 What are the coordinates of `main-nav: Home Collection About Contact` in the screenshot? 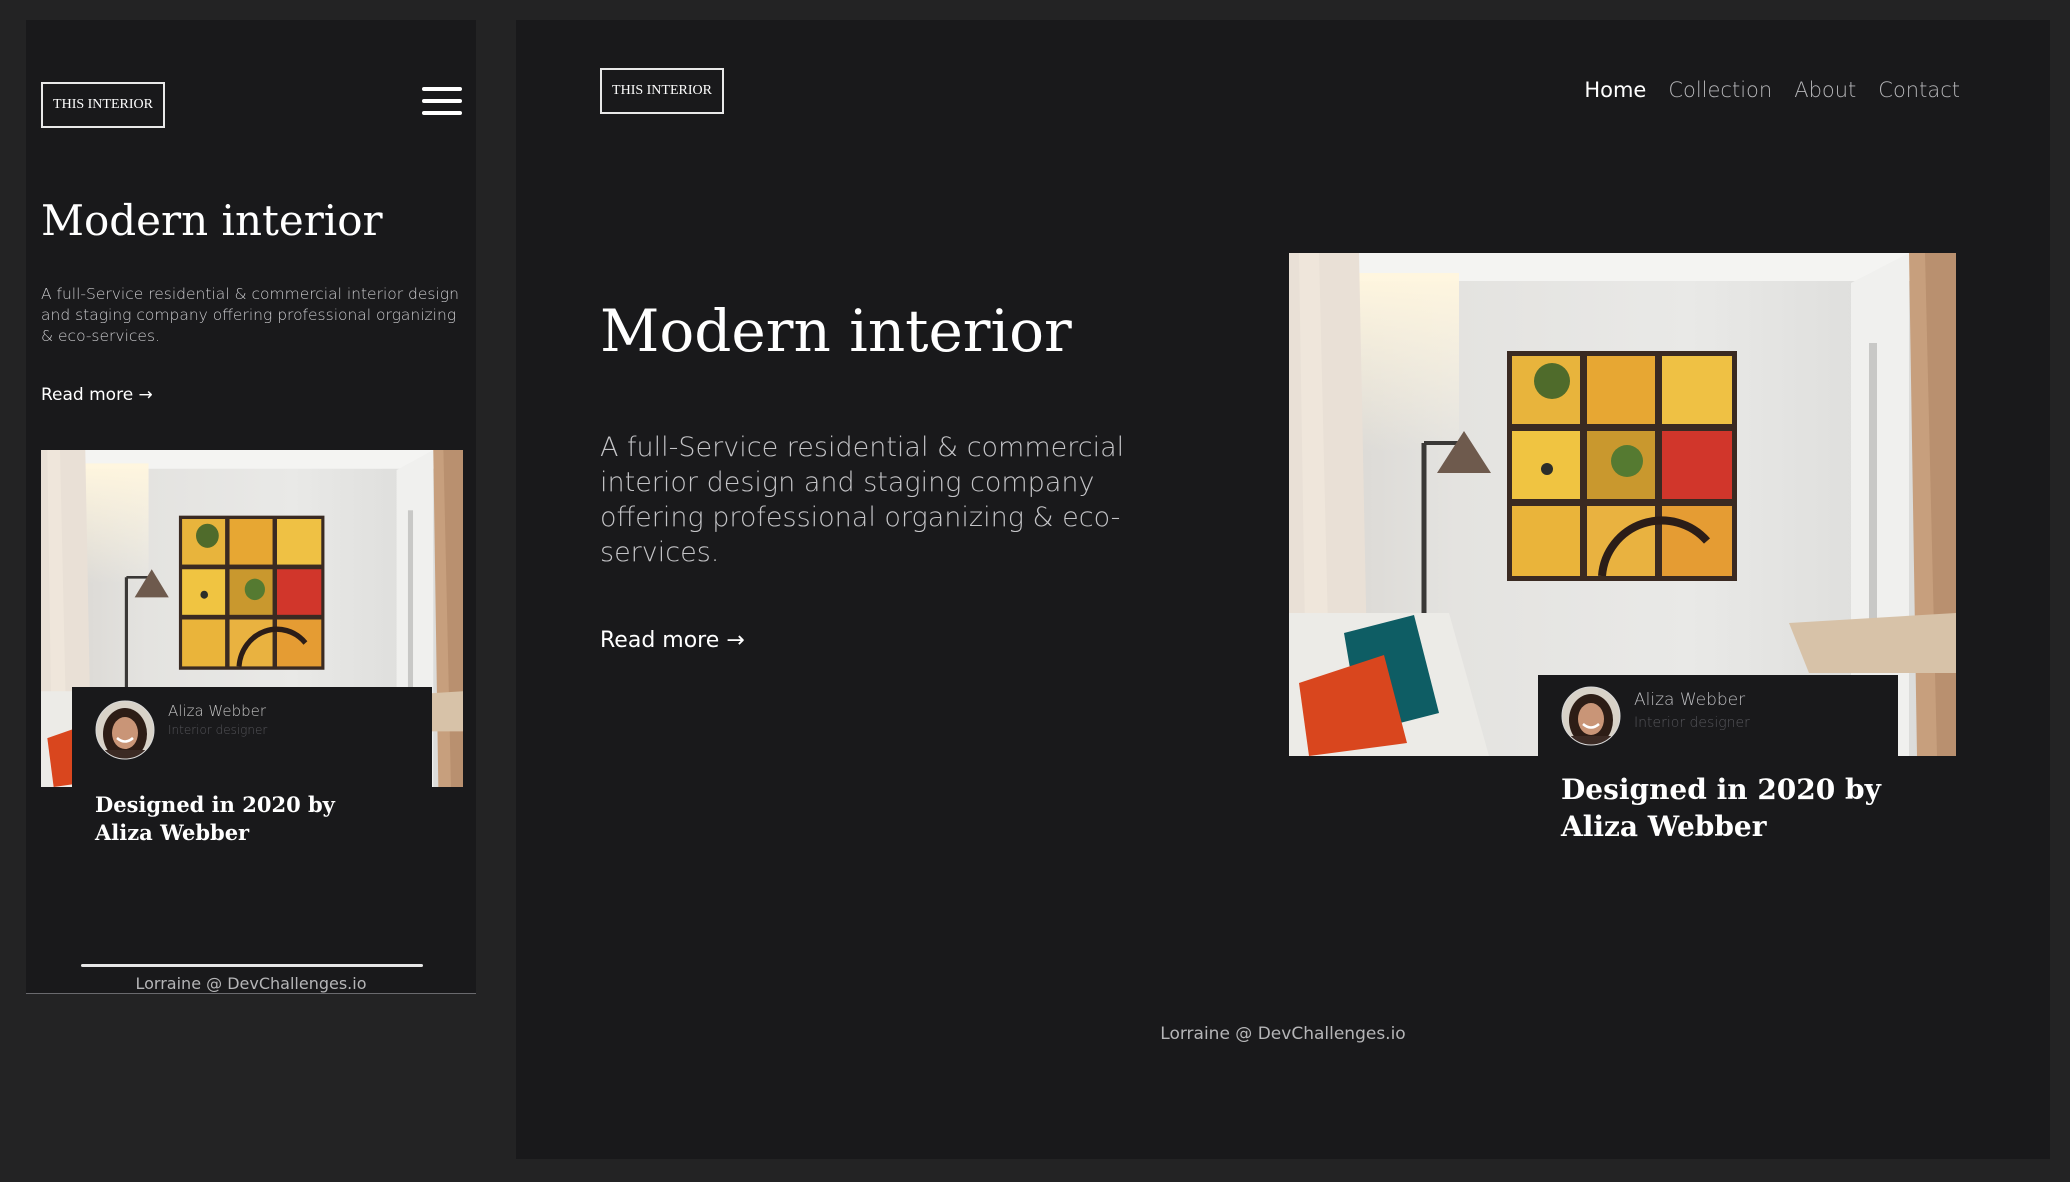 It's located at (1772, 90).